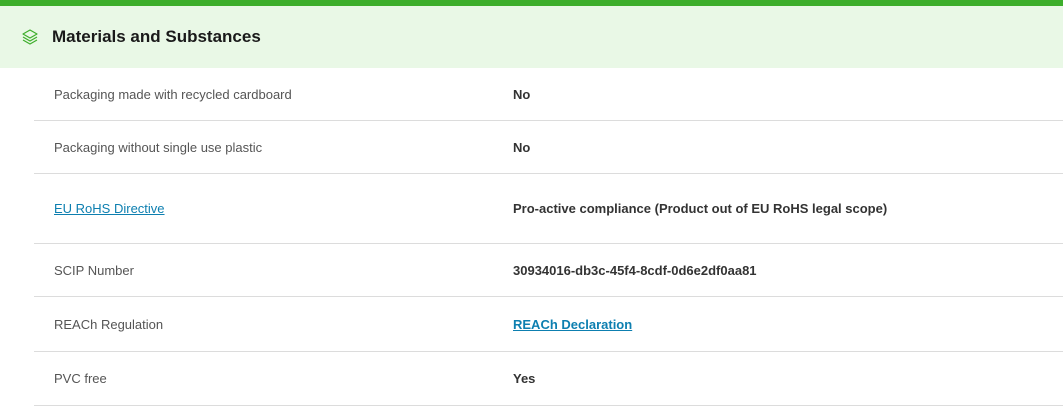  What do you see at coordinates (548, 379) in the screenshot?
I see `table-row: PVC free Yes` at bounding box center [548, 379].